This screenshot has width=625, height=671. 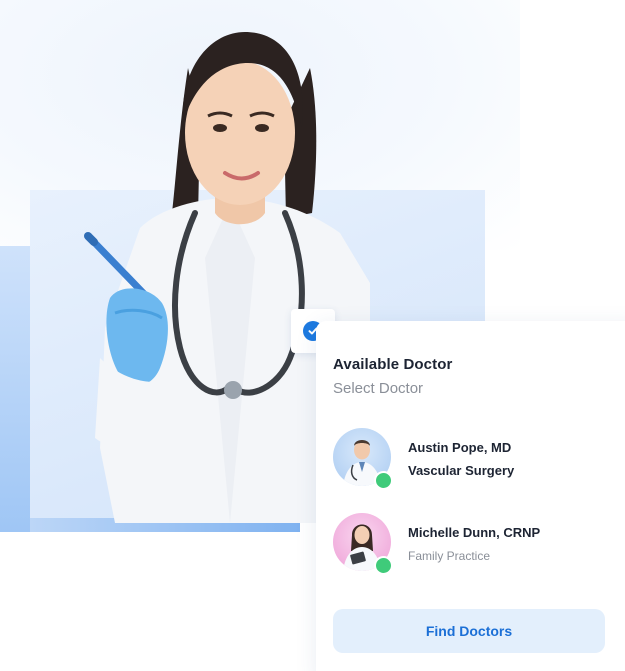 What do you see at coordinates (461, 470) in the screenshot?
I see `doctor-specialty: Vascular Surgery` at bounding box center [461, 470].